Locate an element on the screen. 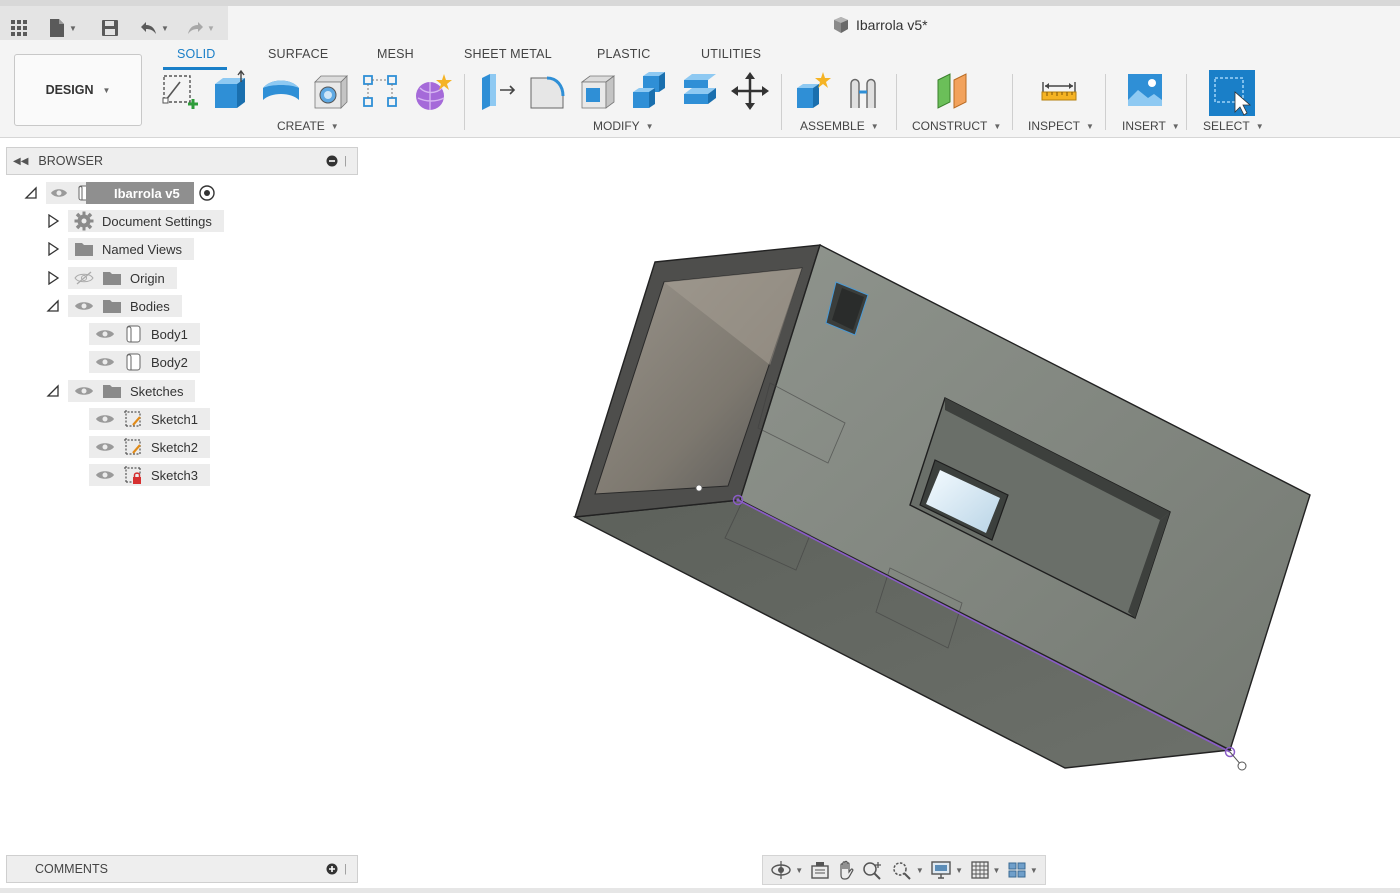  add-comment-icon is located at coordinates (332, 869).